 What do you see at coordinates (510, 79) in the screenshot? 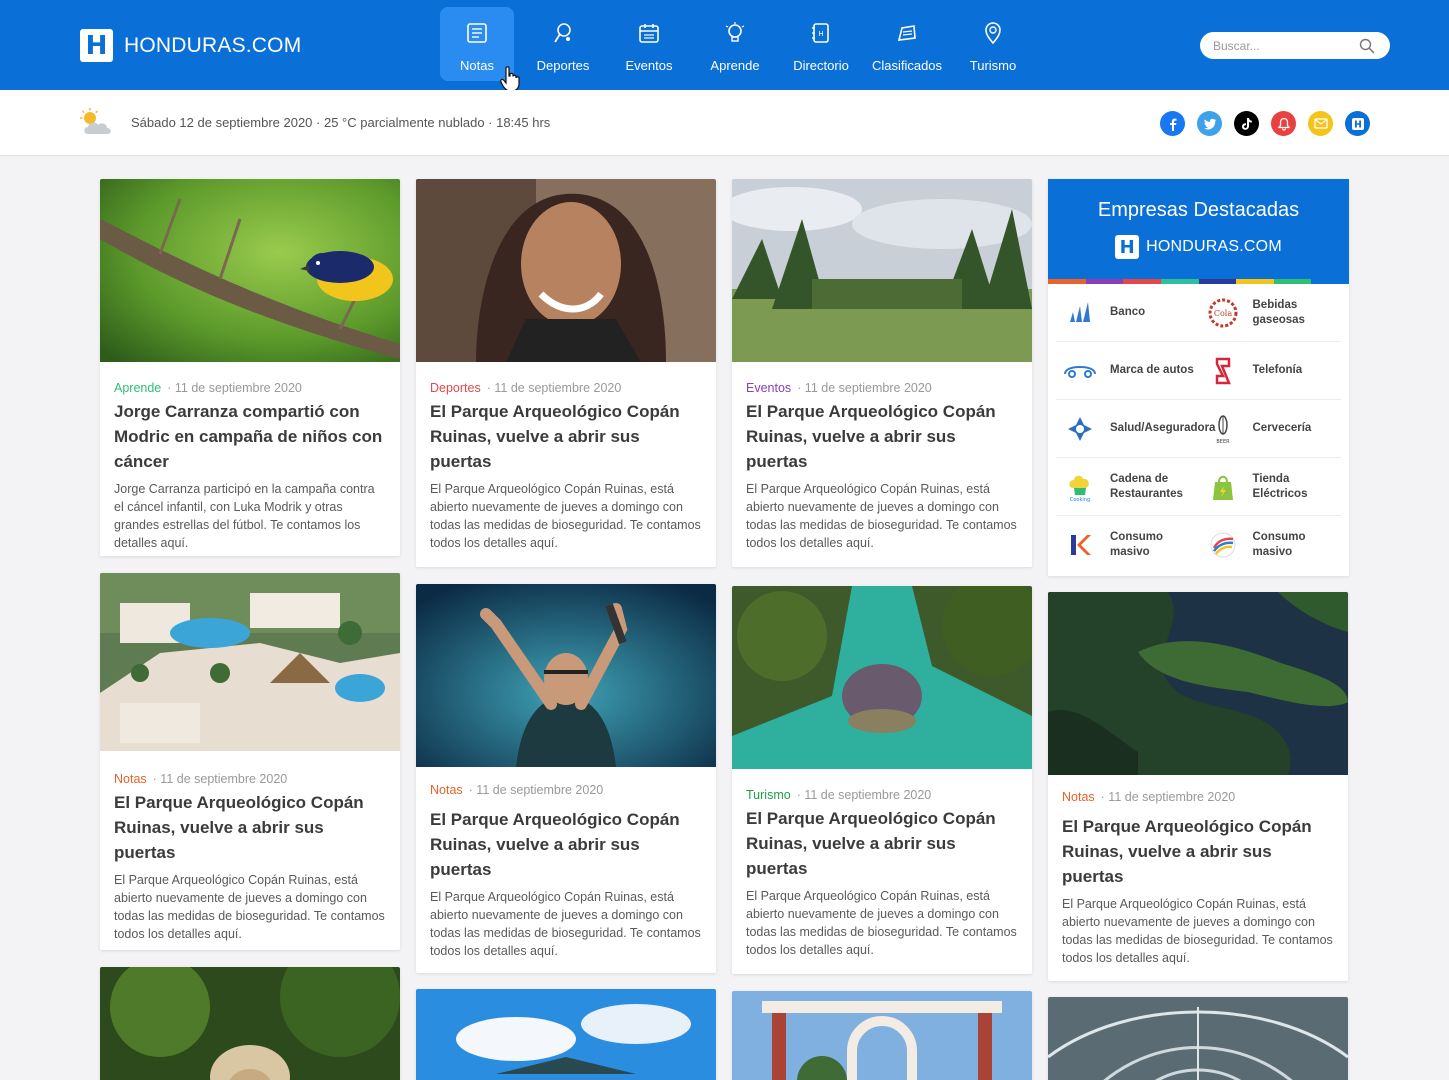
I see `mouse-pointer-hand-icon` at bounding box center [510, 79].